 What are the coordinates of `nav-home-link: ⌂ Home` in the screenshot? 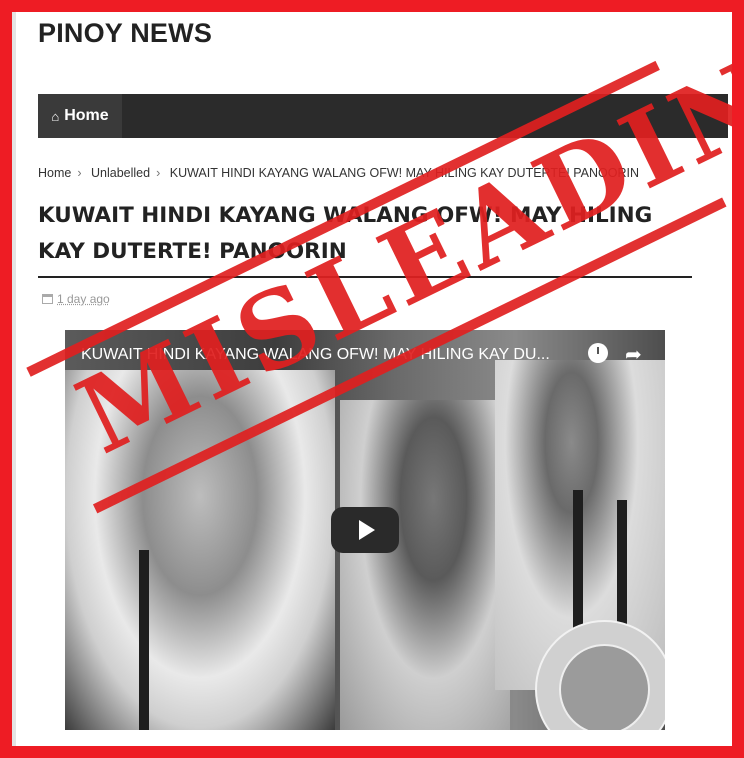 It's located at (80, 116).